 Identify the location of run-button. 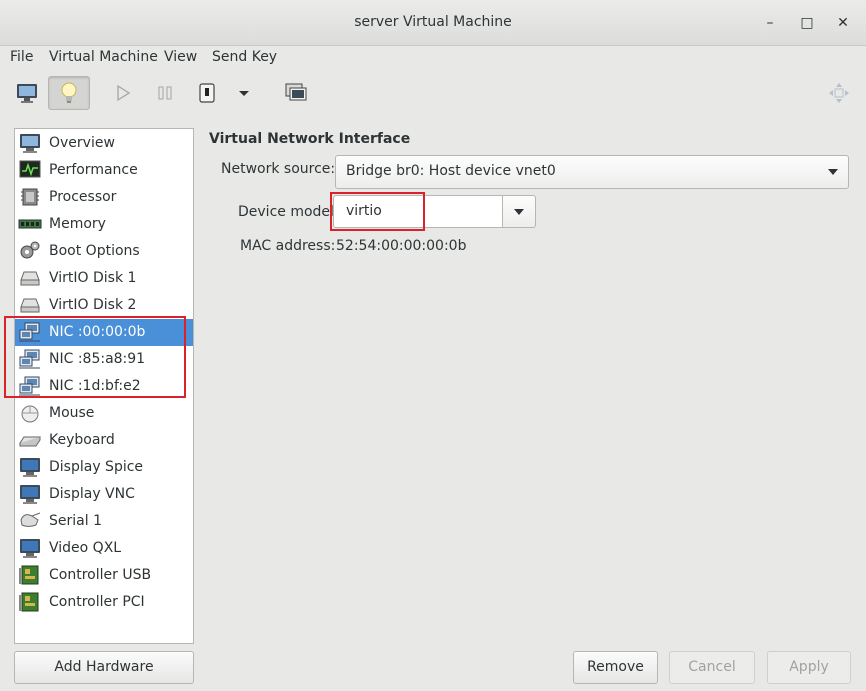
(123, 93).